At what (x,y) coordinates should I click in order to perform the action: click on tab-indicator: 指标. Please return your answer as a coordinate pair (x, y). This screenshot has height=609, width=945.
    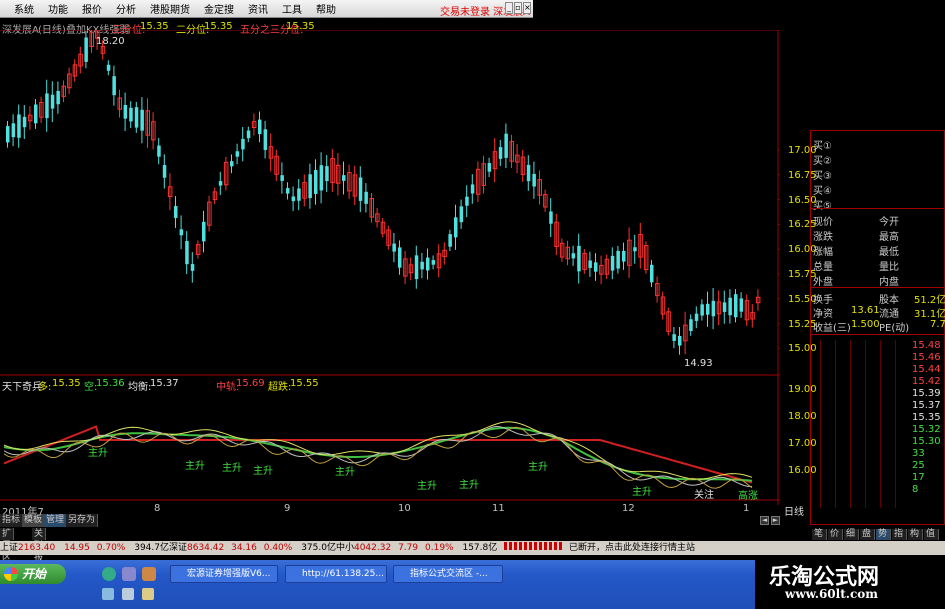
    Looking at the image, I should click on (12, 520).